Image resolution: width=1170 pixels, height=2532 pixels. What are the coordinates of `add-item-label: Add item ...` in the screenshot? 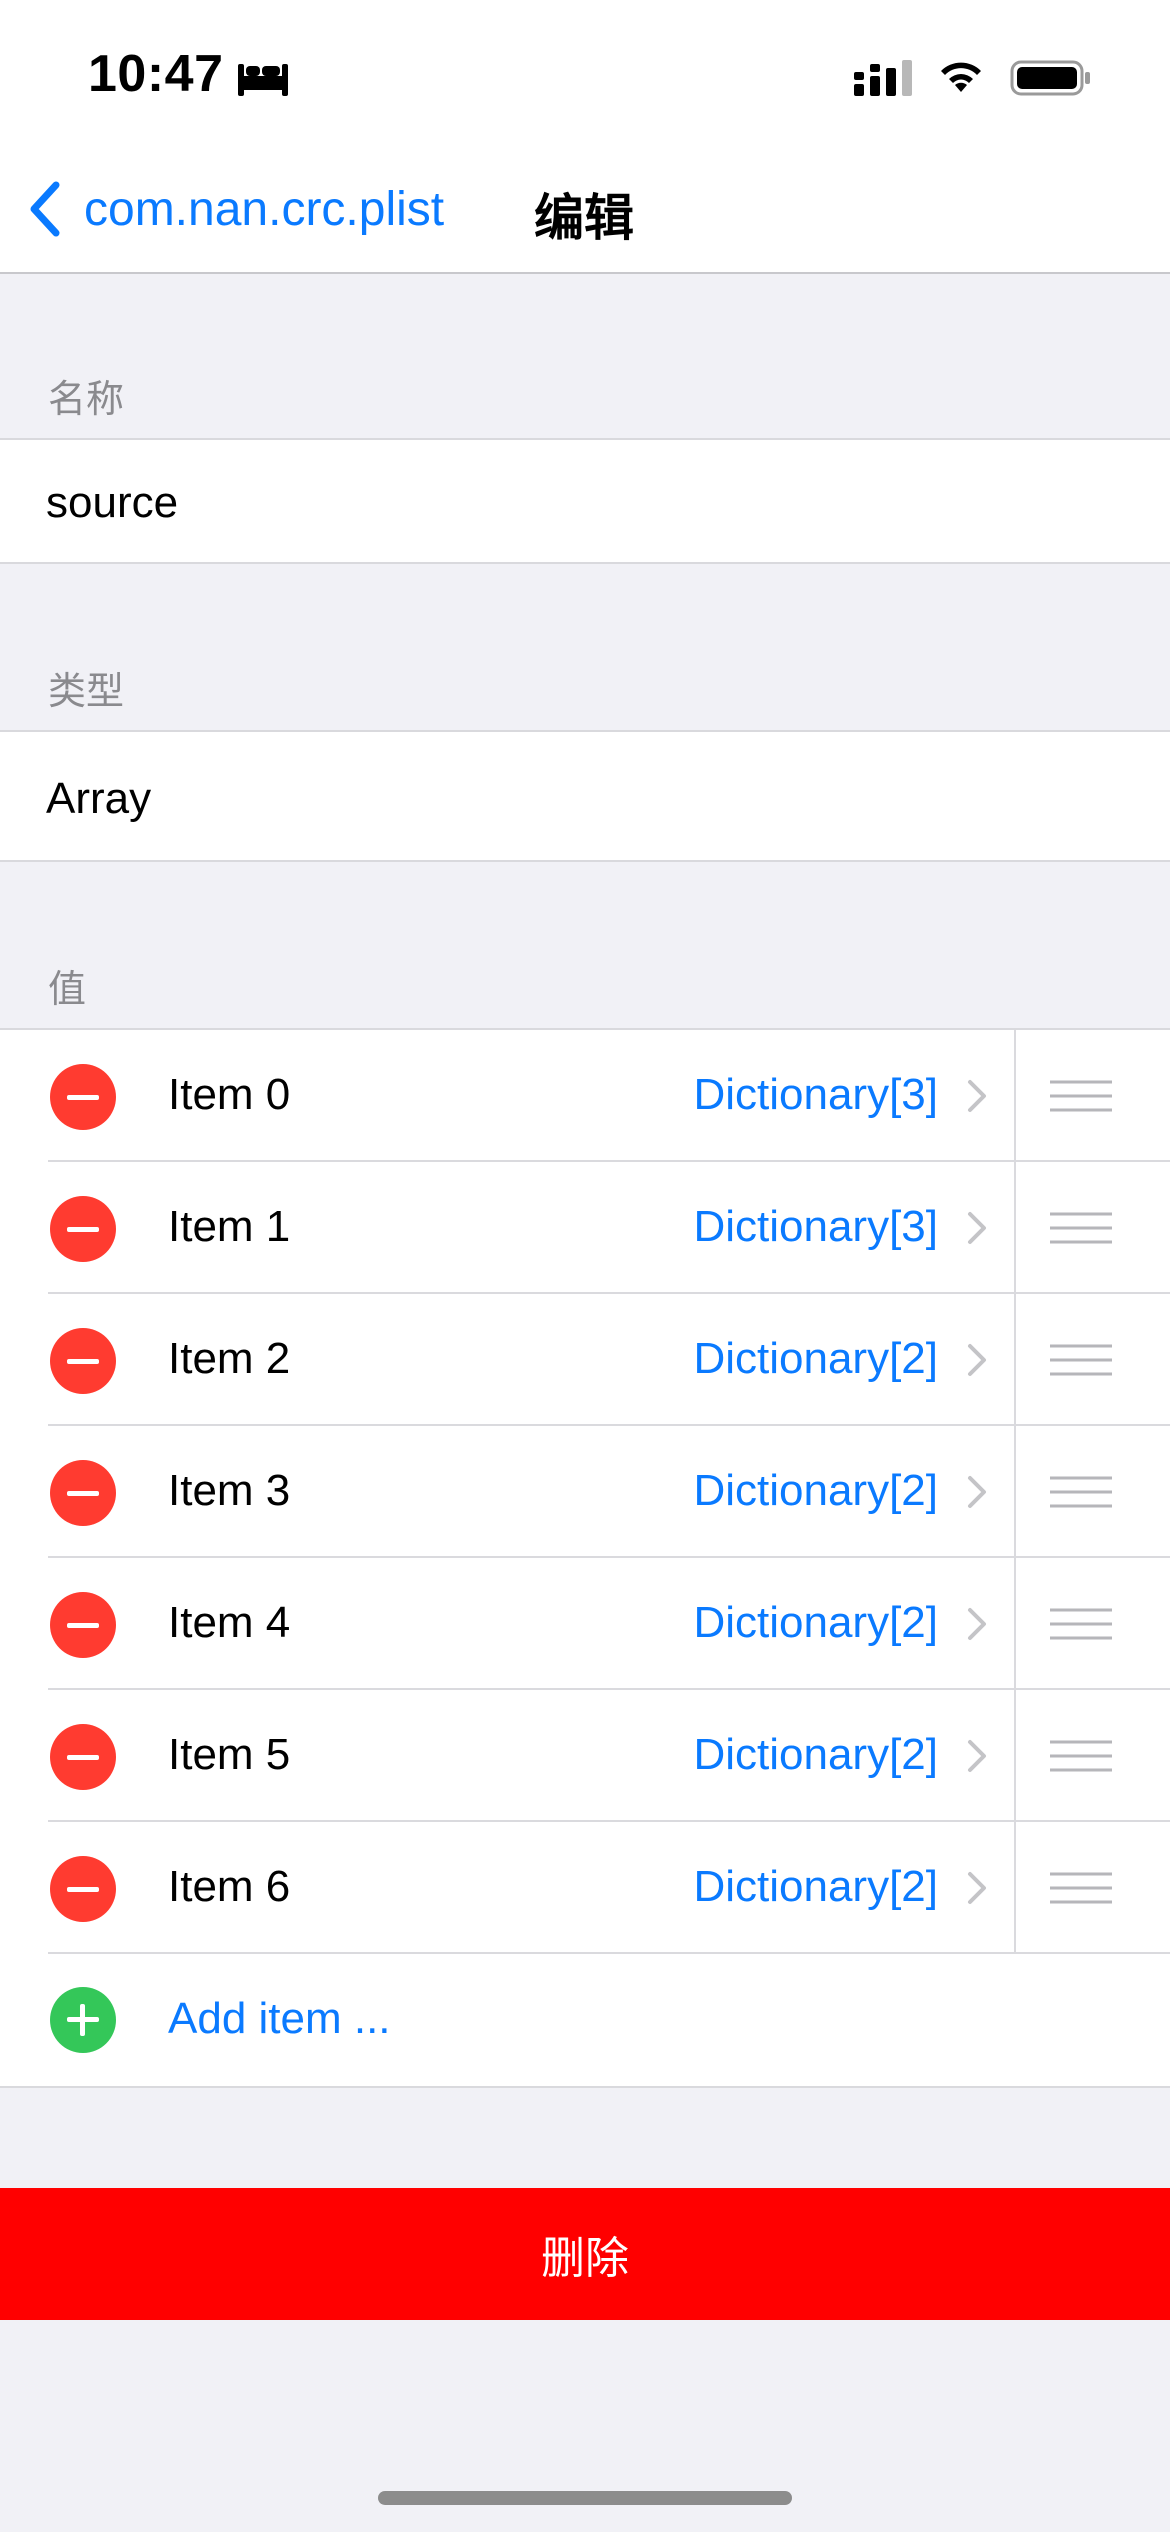 It's located at (279, 2019).